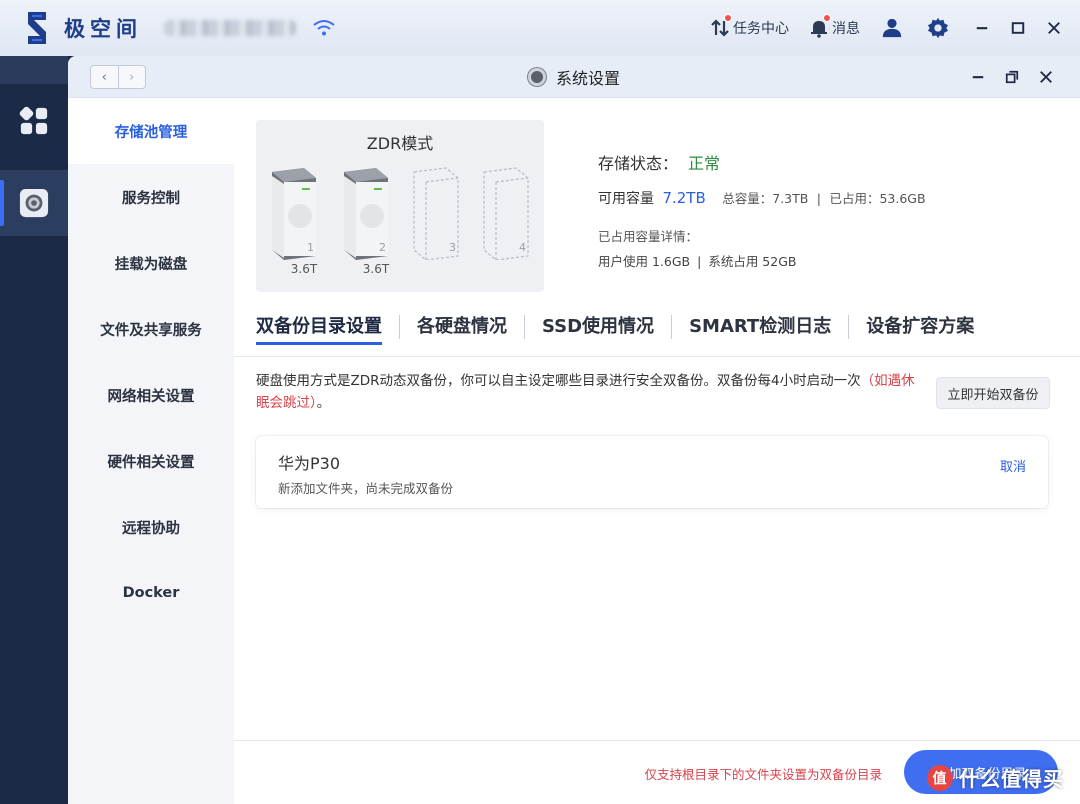 This screenshot has width=1080, height=804. What do you see at coordinates (765, 198) in the screenshot?
I see `total-capacity: 总容量：7.3TB` at bounding box center [765, 198].